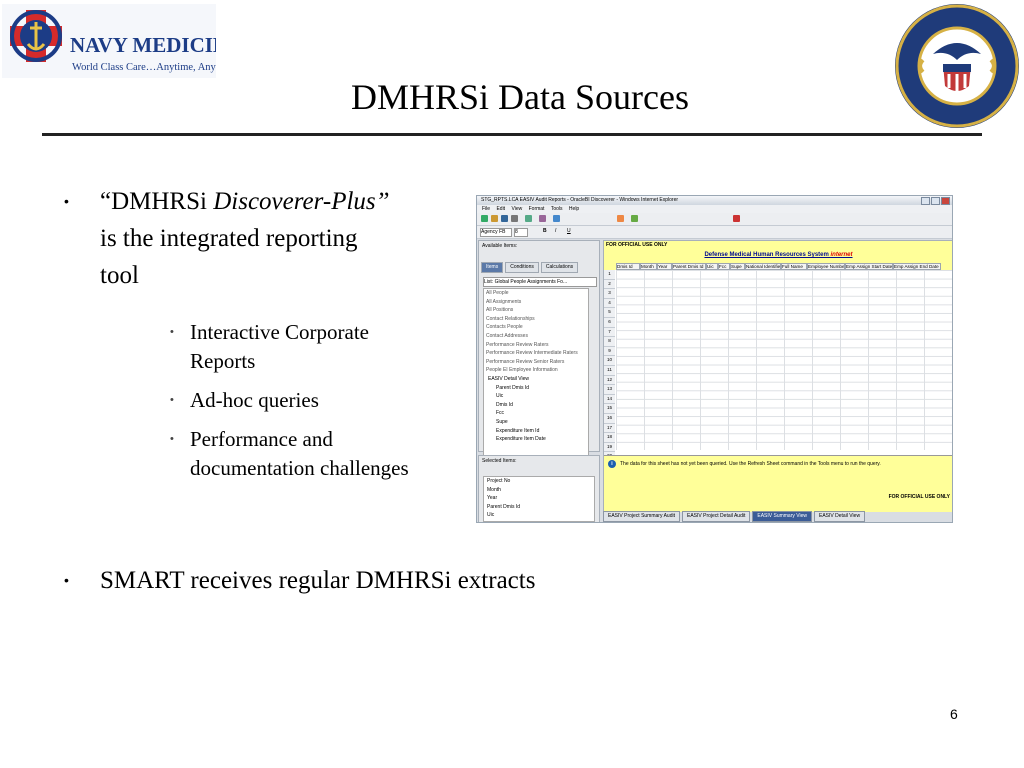 The width and height of the screenshot is (1024, 768). What do you see at coordinates (782, 516) in the screenshot?
I see `sheet-tab: EASIV Summary View` at bounding box center [782, 516].